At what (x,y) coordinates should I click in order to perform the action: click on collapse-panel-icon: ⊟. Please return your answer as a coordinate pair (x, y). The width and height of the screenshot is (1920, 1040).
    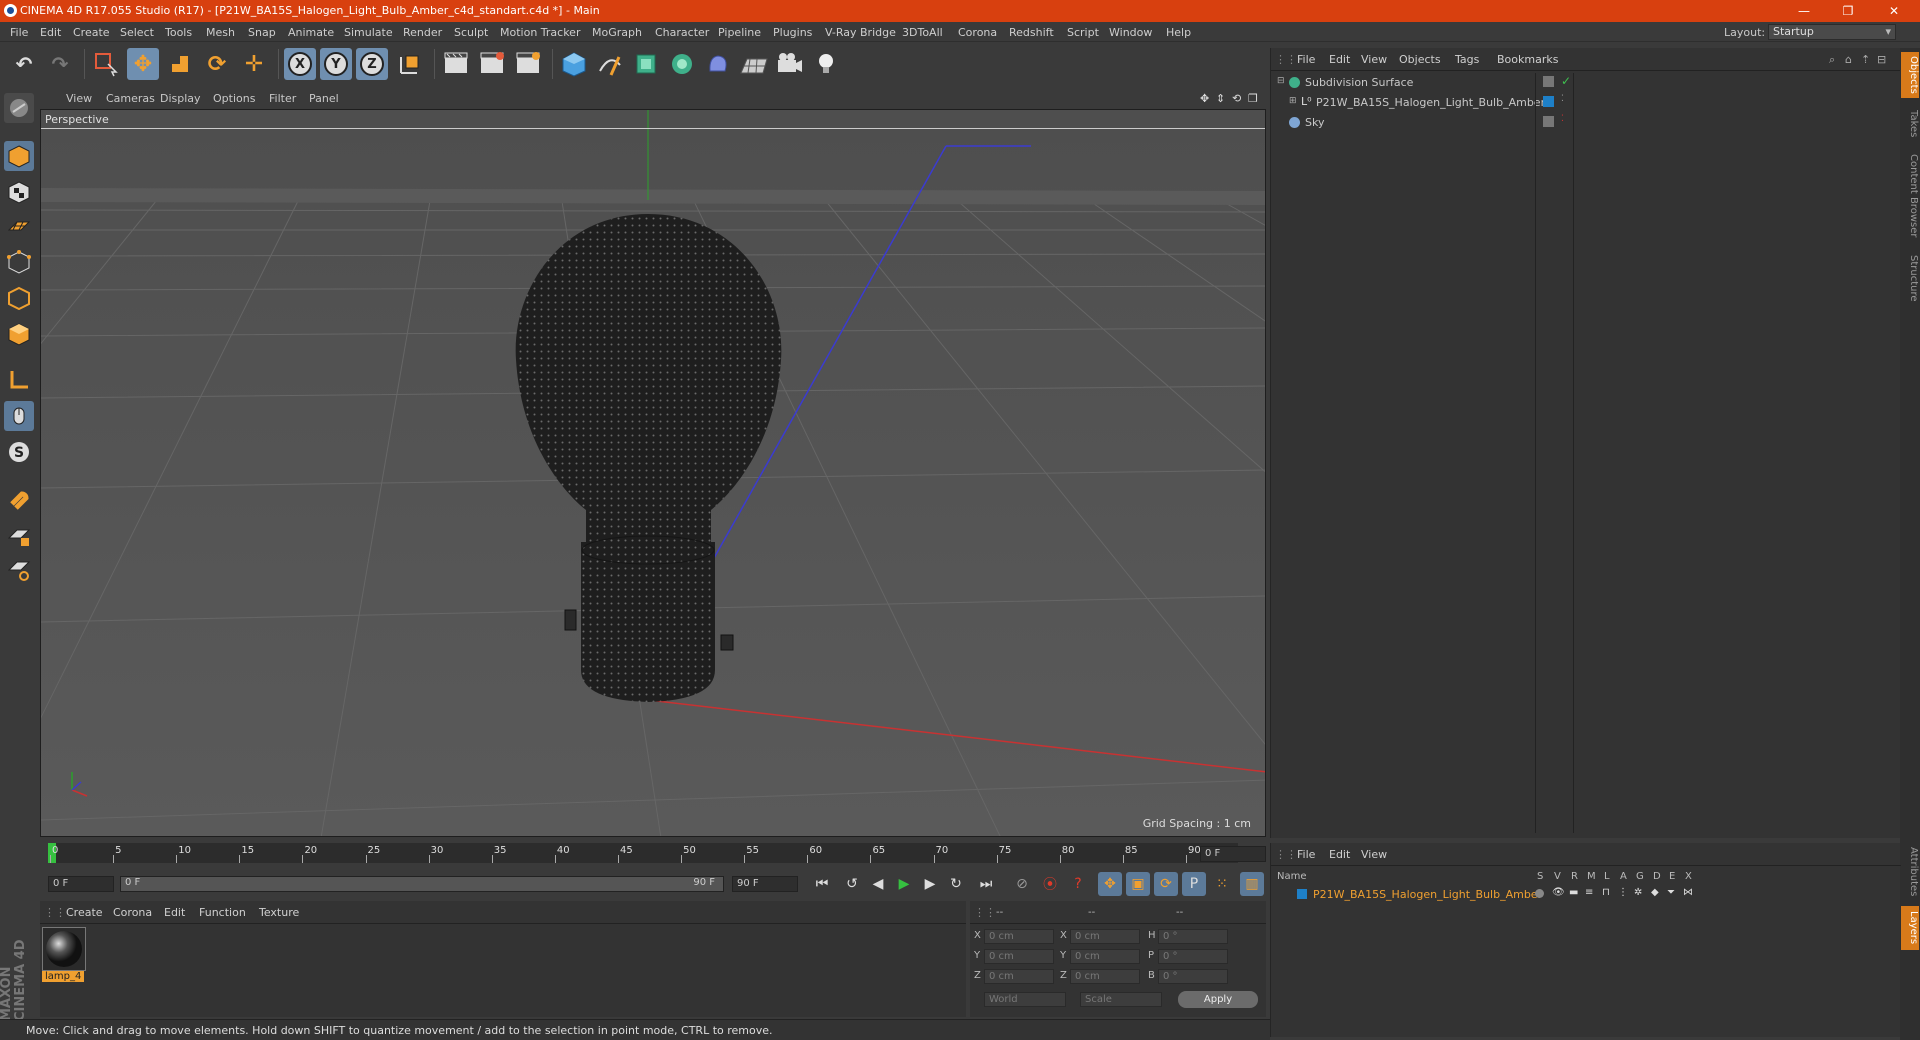
    Looking at the image, I should click on (1881, 59).